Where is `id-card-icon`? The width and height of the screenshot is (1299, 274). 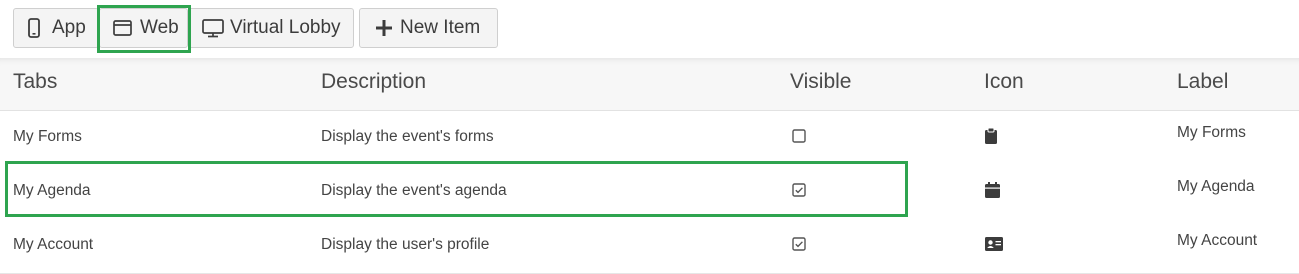 id-card-icon is located at coordinates (994, 246).